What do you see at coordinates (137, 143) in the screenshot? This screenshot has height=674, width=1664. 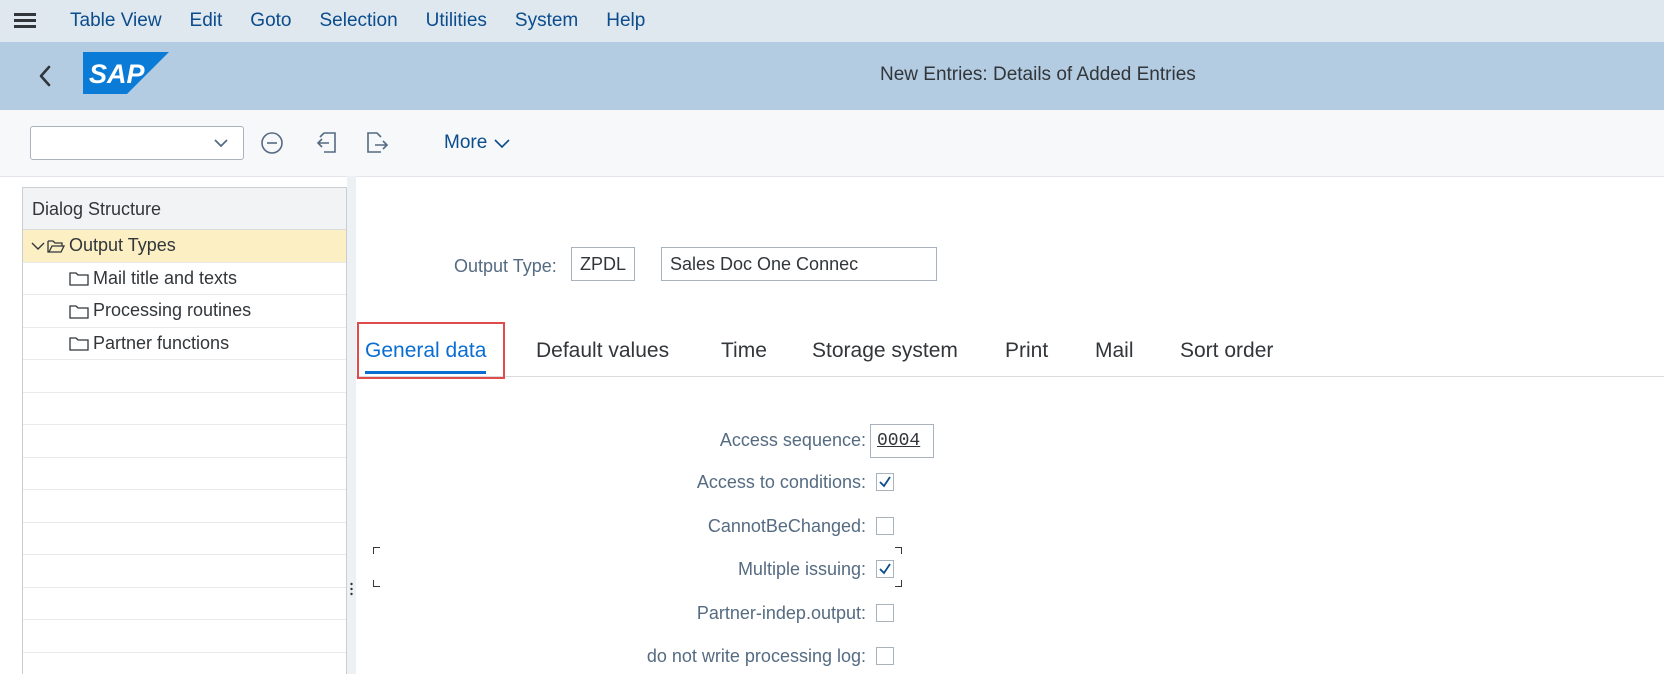 I see `command-field` at bounding box center [137, 143].